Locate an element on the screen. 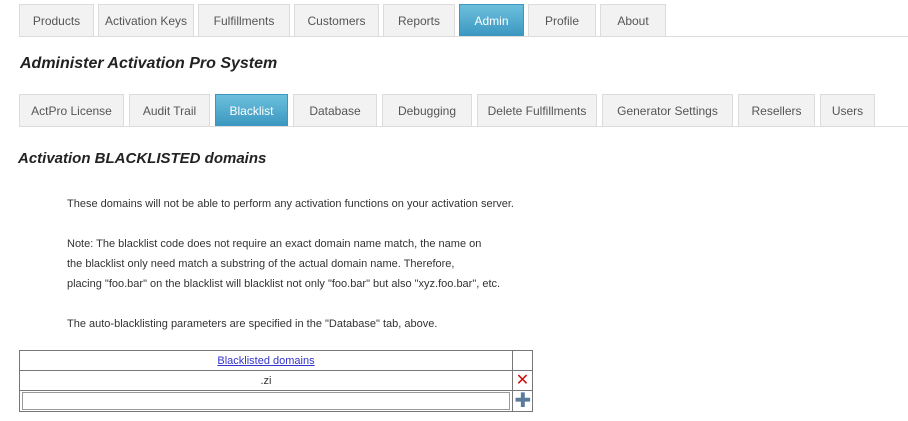  header-action-cell is located at coordinates (522, 360).